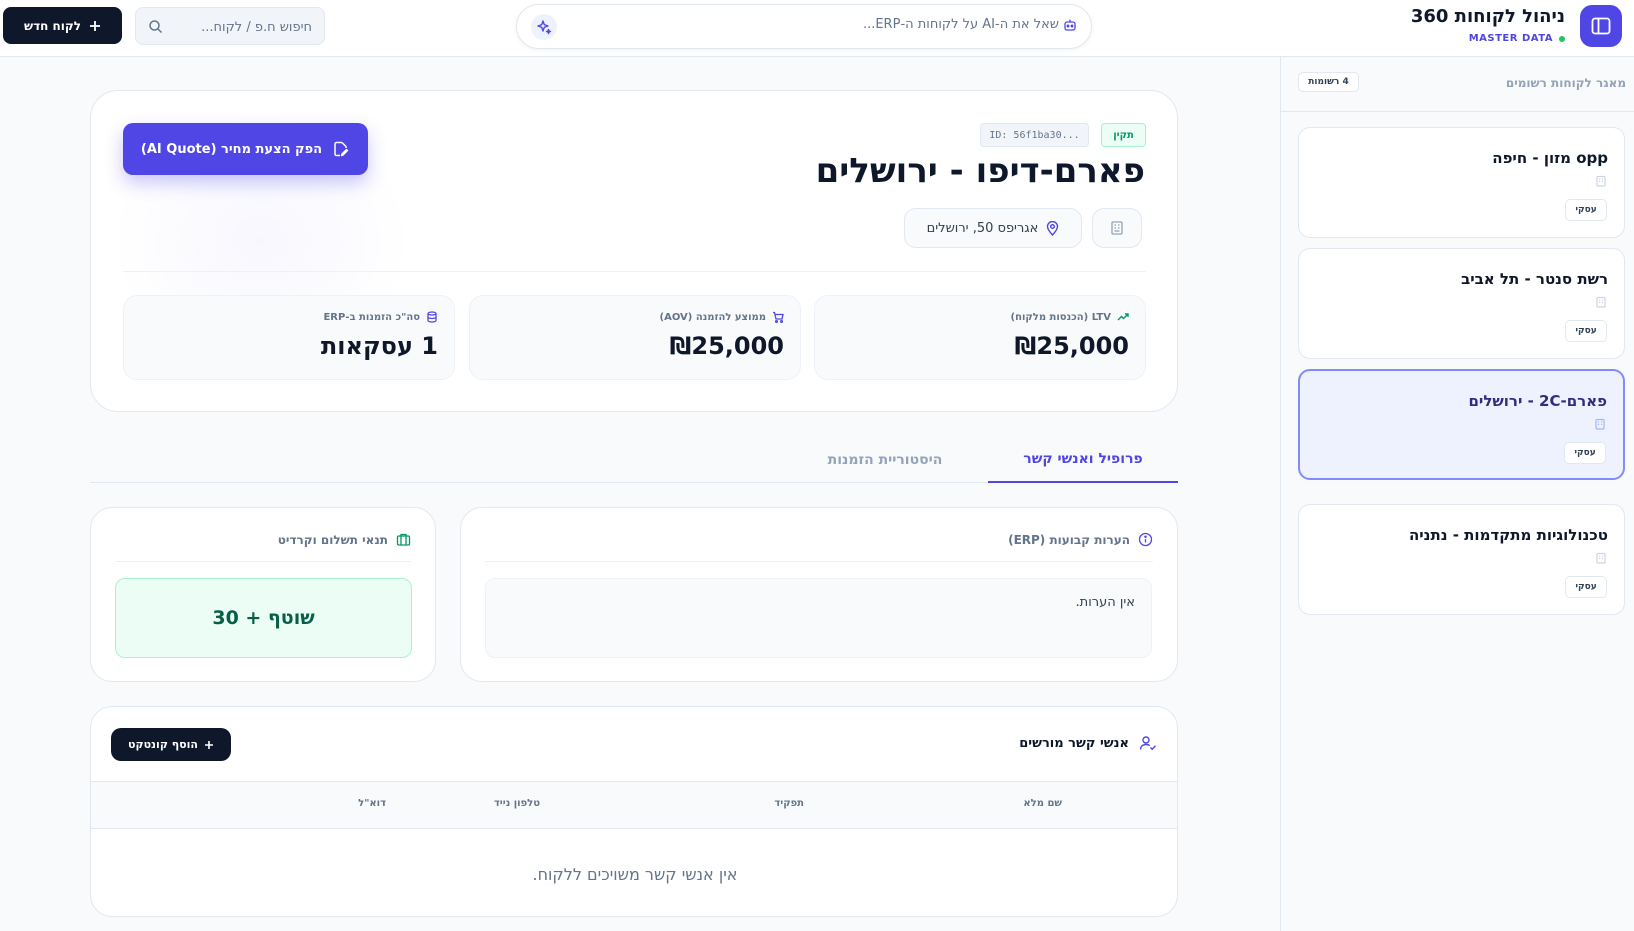 This screenshot has width=1634, height=931. Describe the element at coordinates (635, 874) in the screenshot. I see `contacts-empty-message: אין אנשי קשר משויכים ללקוח.` at that location.